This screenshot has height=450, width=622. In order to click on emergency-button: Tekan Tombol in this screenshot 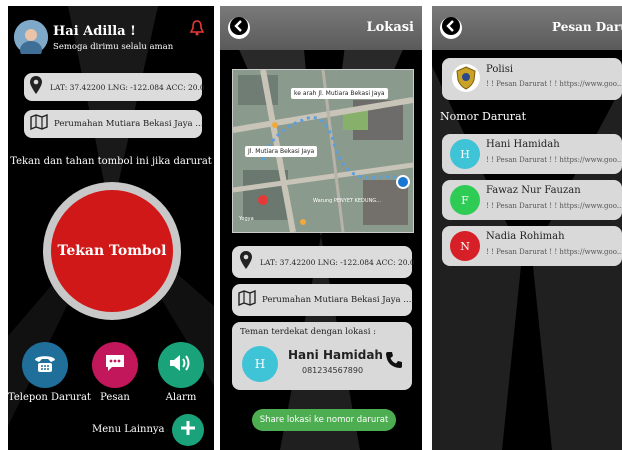, I will do `click(112, 251)`.